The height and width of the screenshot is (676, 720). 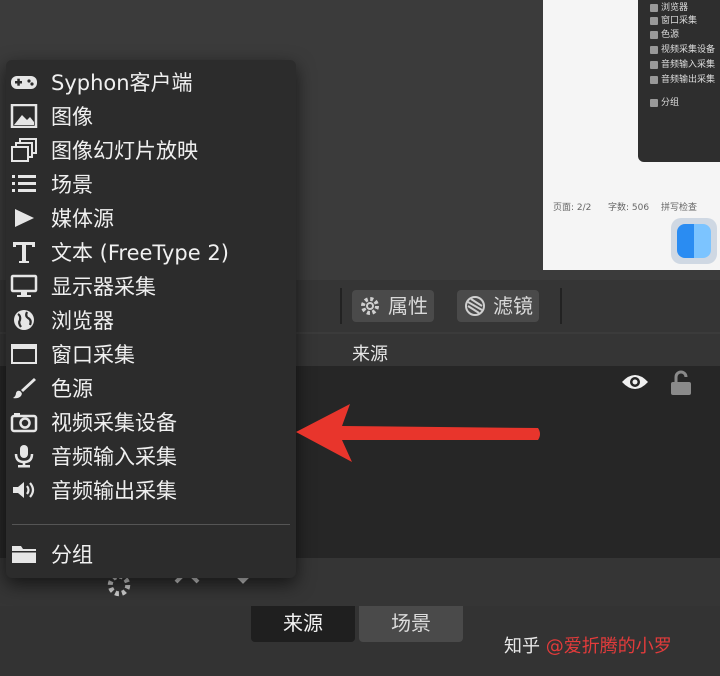 I want to click on menu-item-media-source: 媒体源, so click(x=151, y=218).